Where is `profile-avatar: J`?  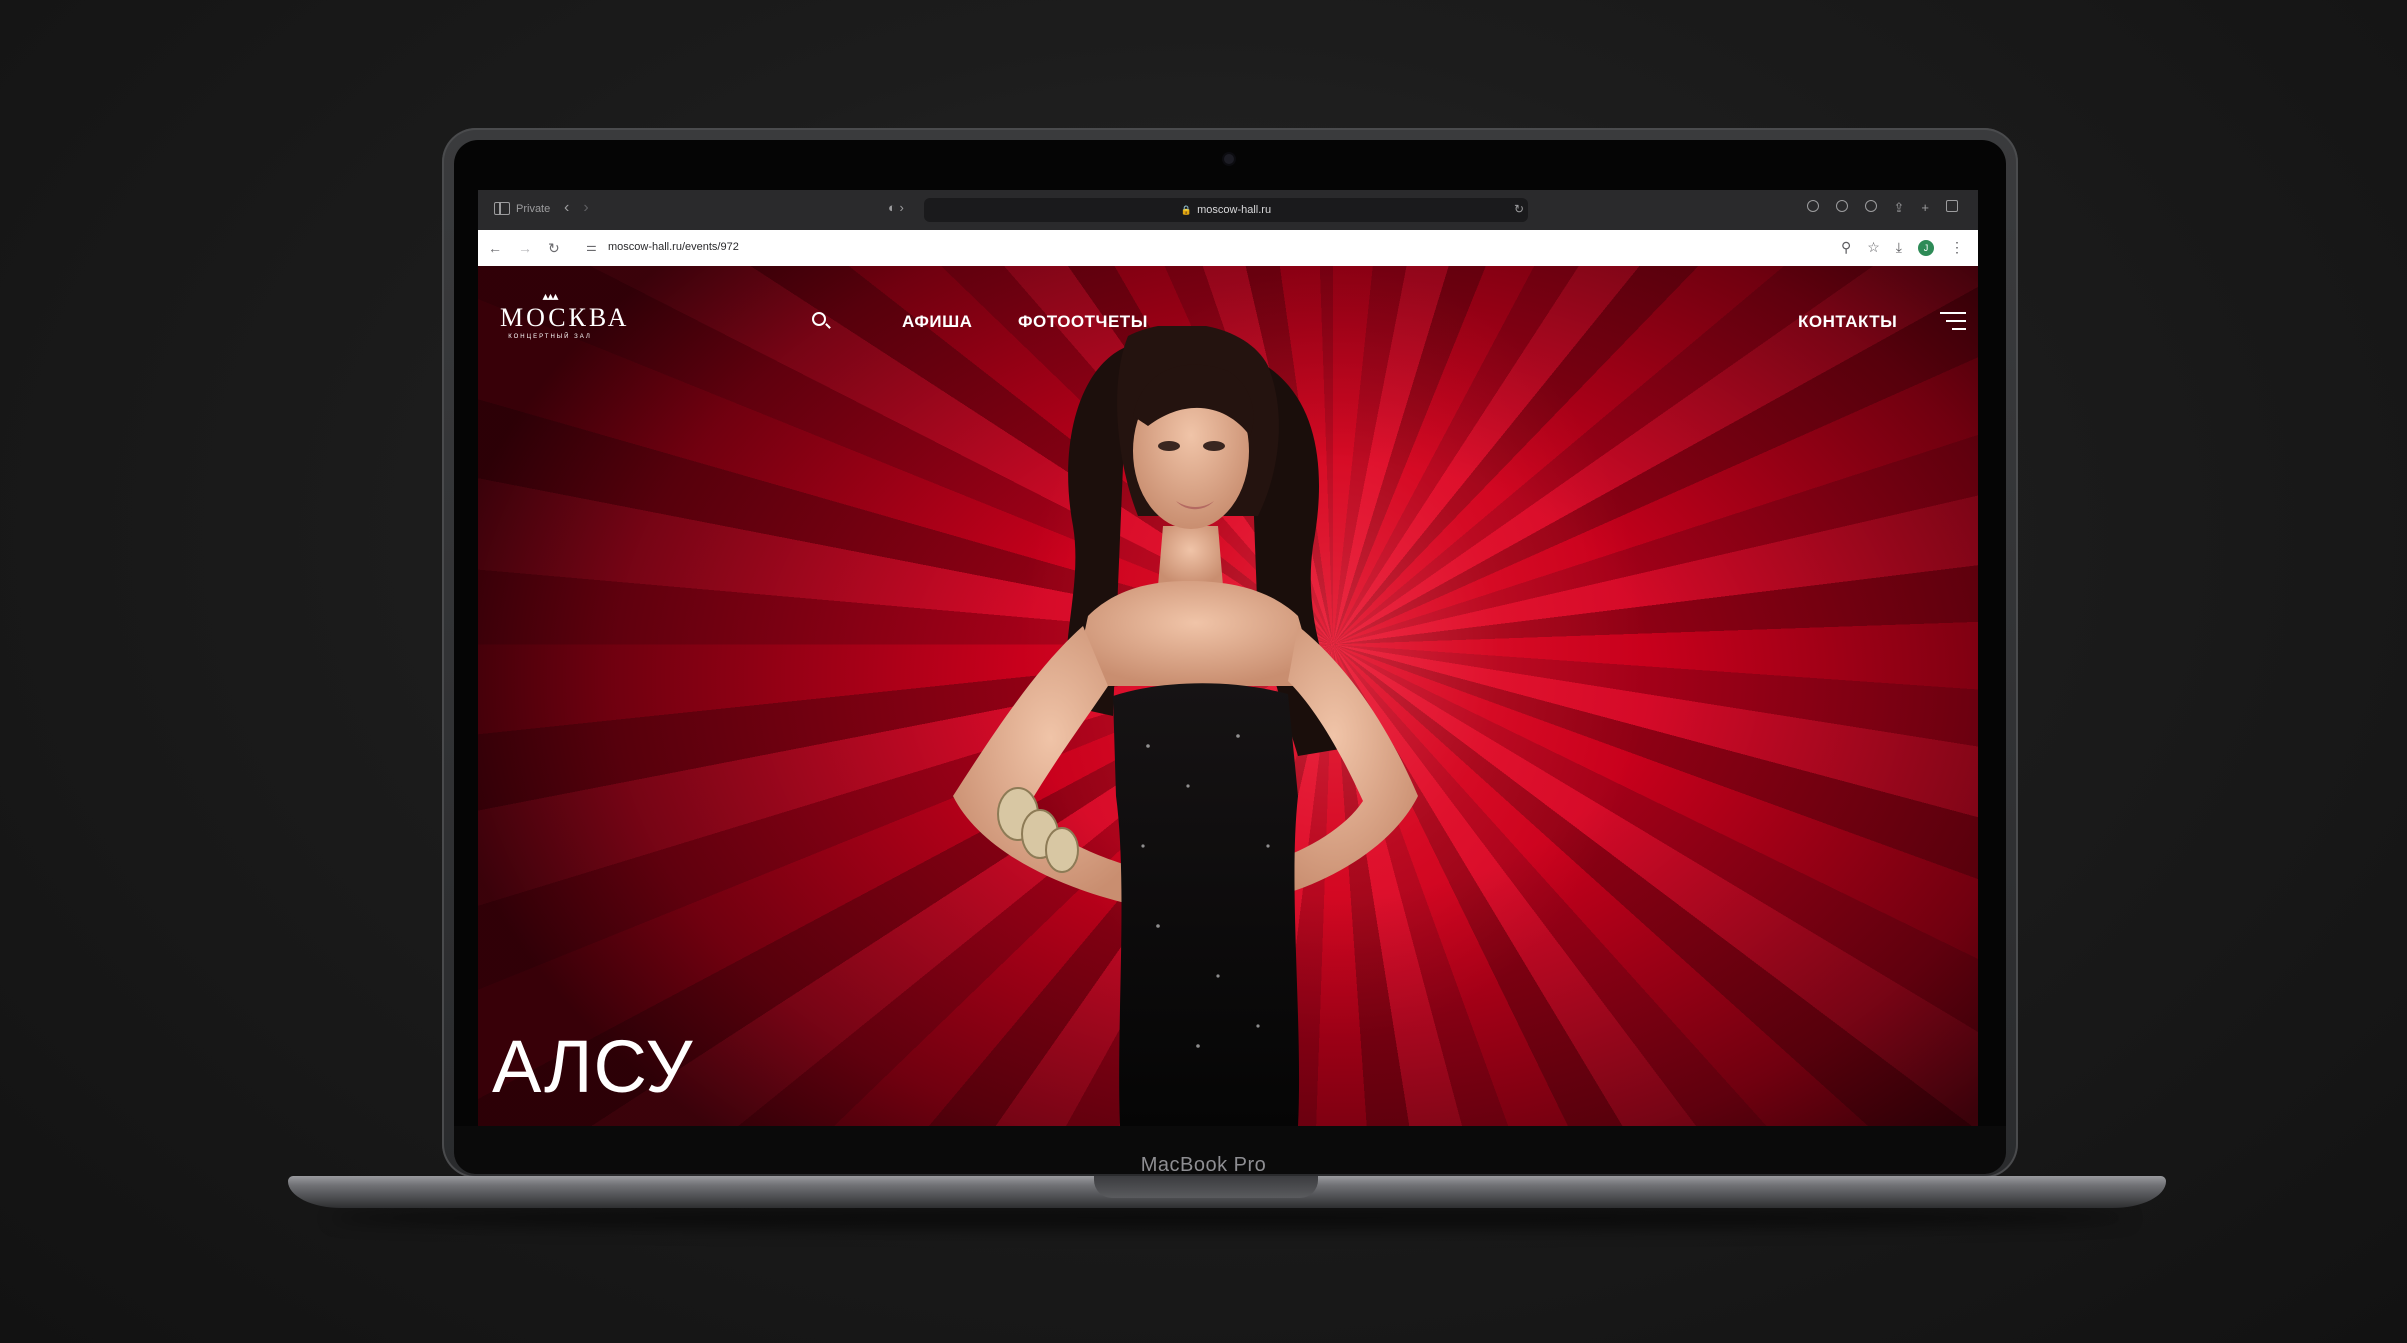 profile-avatar: J is located at coordinates (1926, 247).